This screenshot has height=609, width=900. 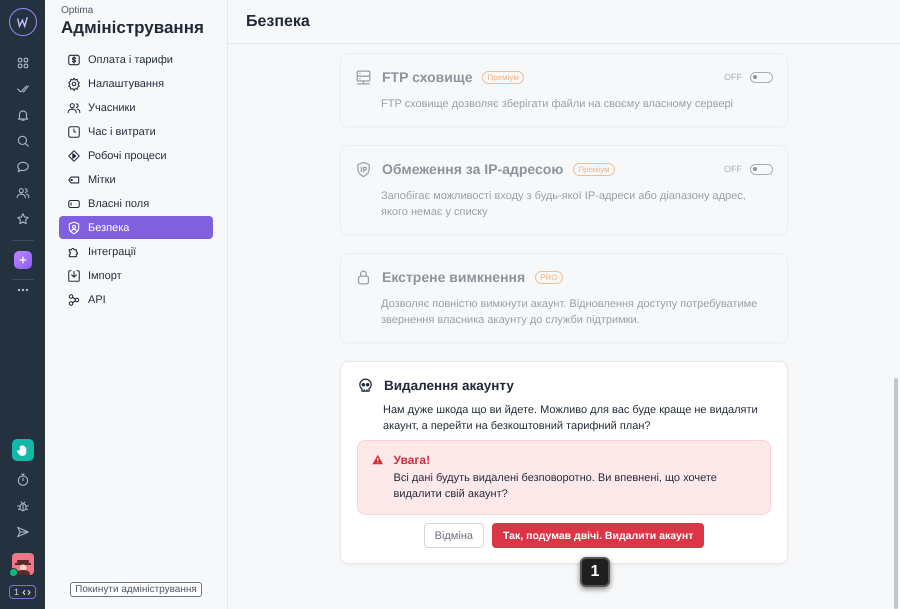 I want to click on feature-title: Екстрене вимкнення, so click(x=454, y=277).